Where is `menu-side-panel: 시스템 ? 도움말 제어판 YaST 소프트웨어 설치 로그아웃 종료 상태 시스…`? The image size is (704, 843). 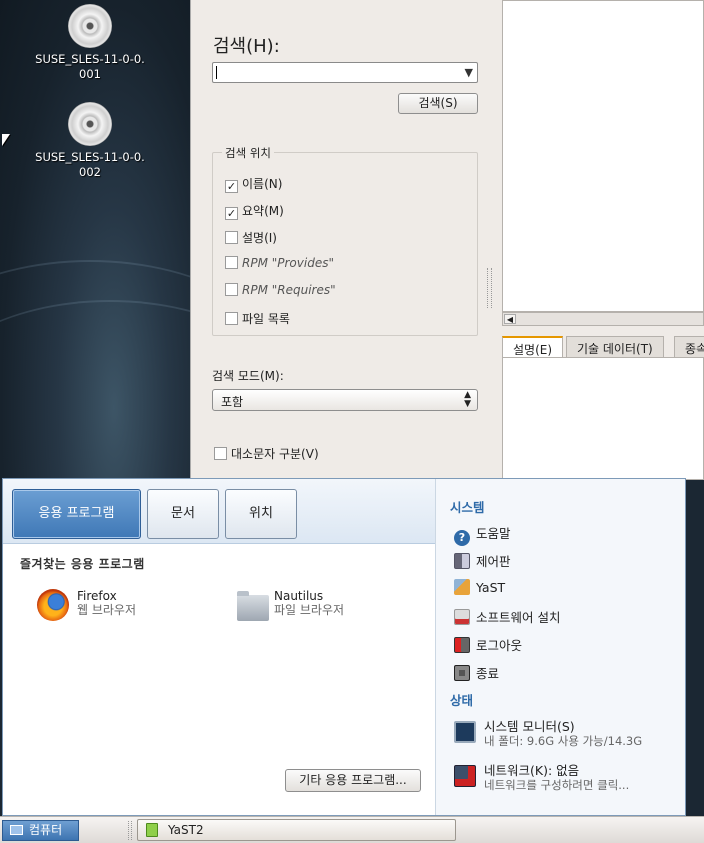 menu-side-panel: 시스템 ? 도움말 제어판 YaST 소프트웨어 설치 로그아웃 종료 상태 시스… is located at coordinates (560, 647).